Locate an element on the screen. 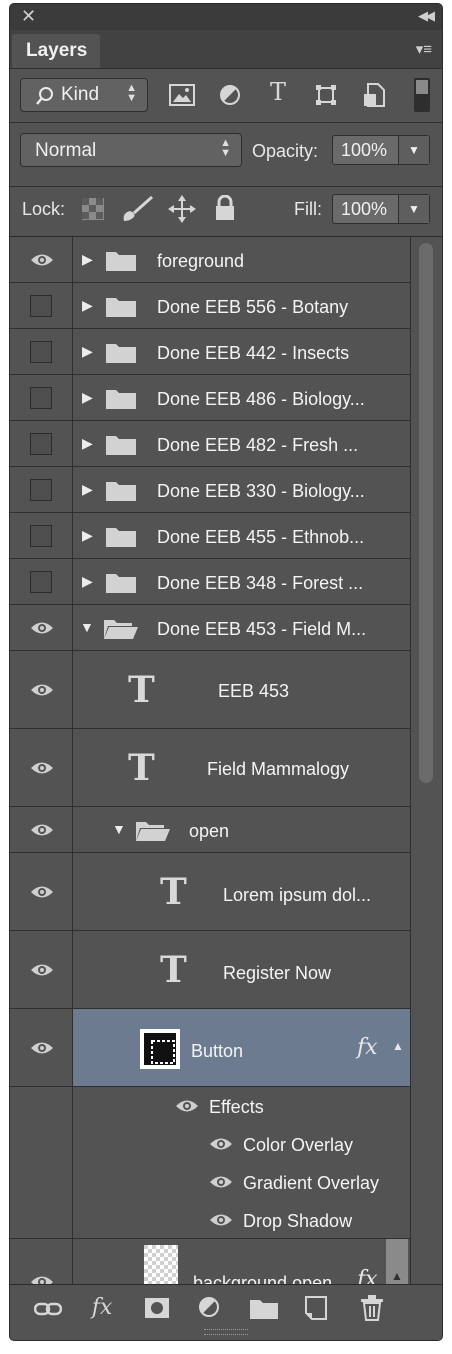 This screenshot has height=1354, width=452. tab-layers: Layers is located at coordinates (56, 51).